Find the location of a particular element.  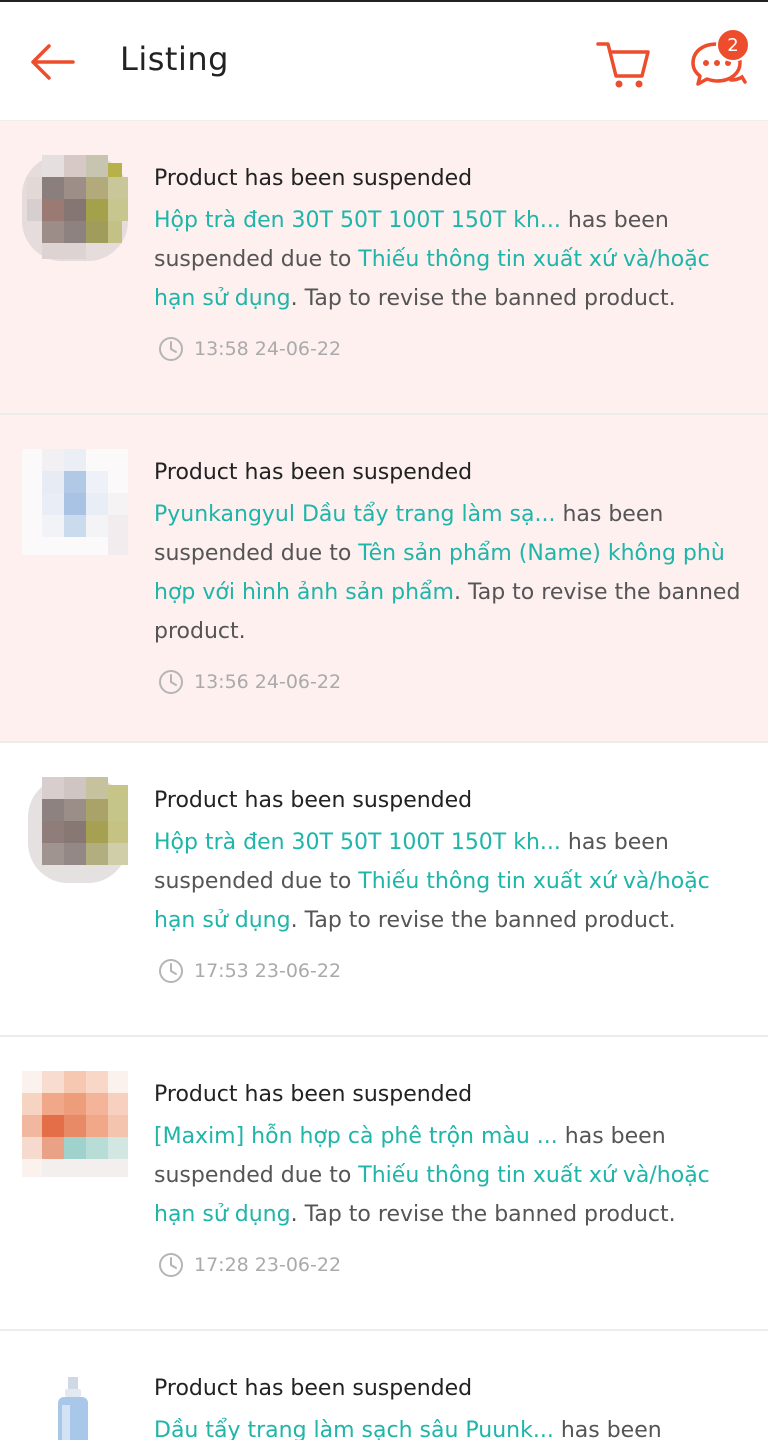

timestamp: 17:28 23-06-22 is located at coordinates (268, 1265).